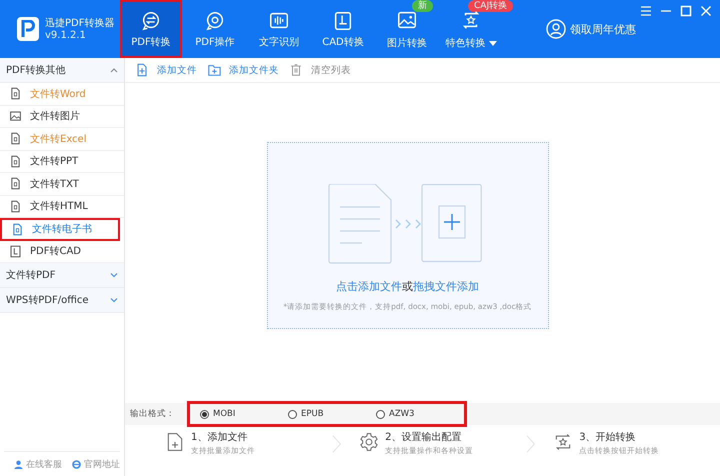 This screenshot has width=720, height=476. I want to click on sidebar-group: PDF转换其他, so click(62, 70).